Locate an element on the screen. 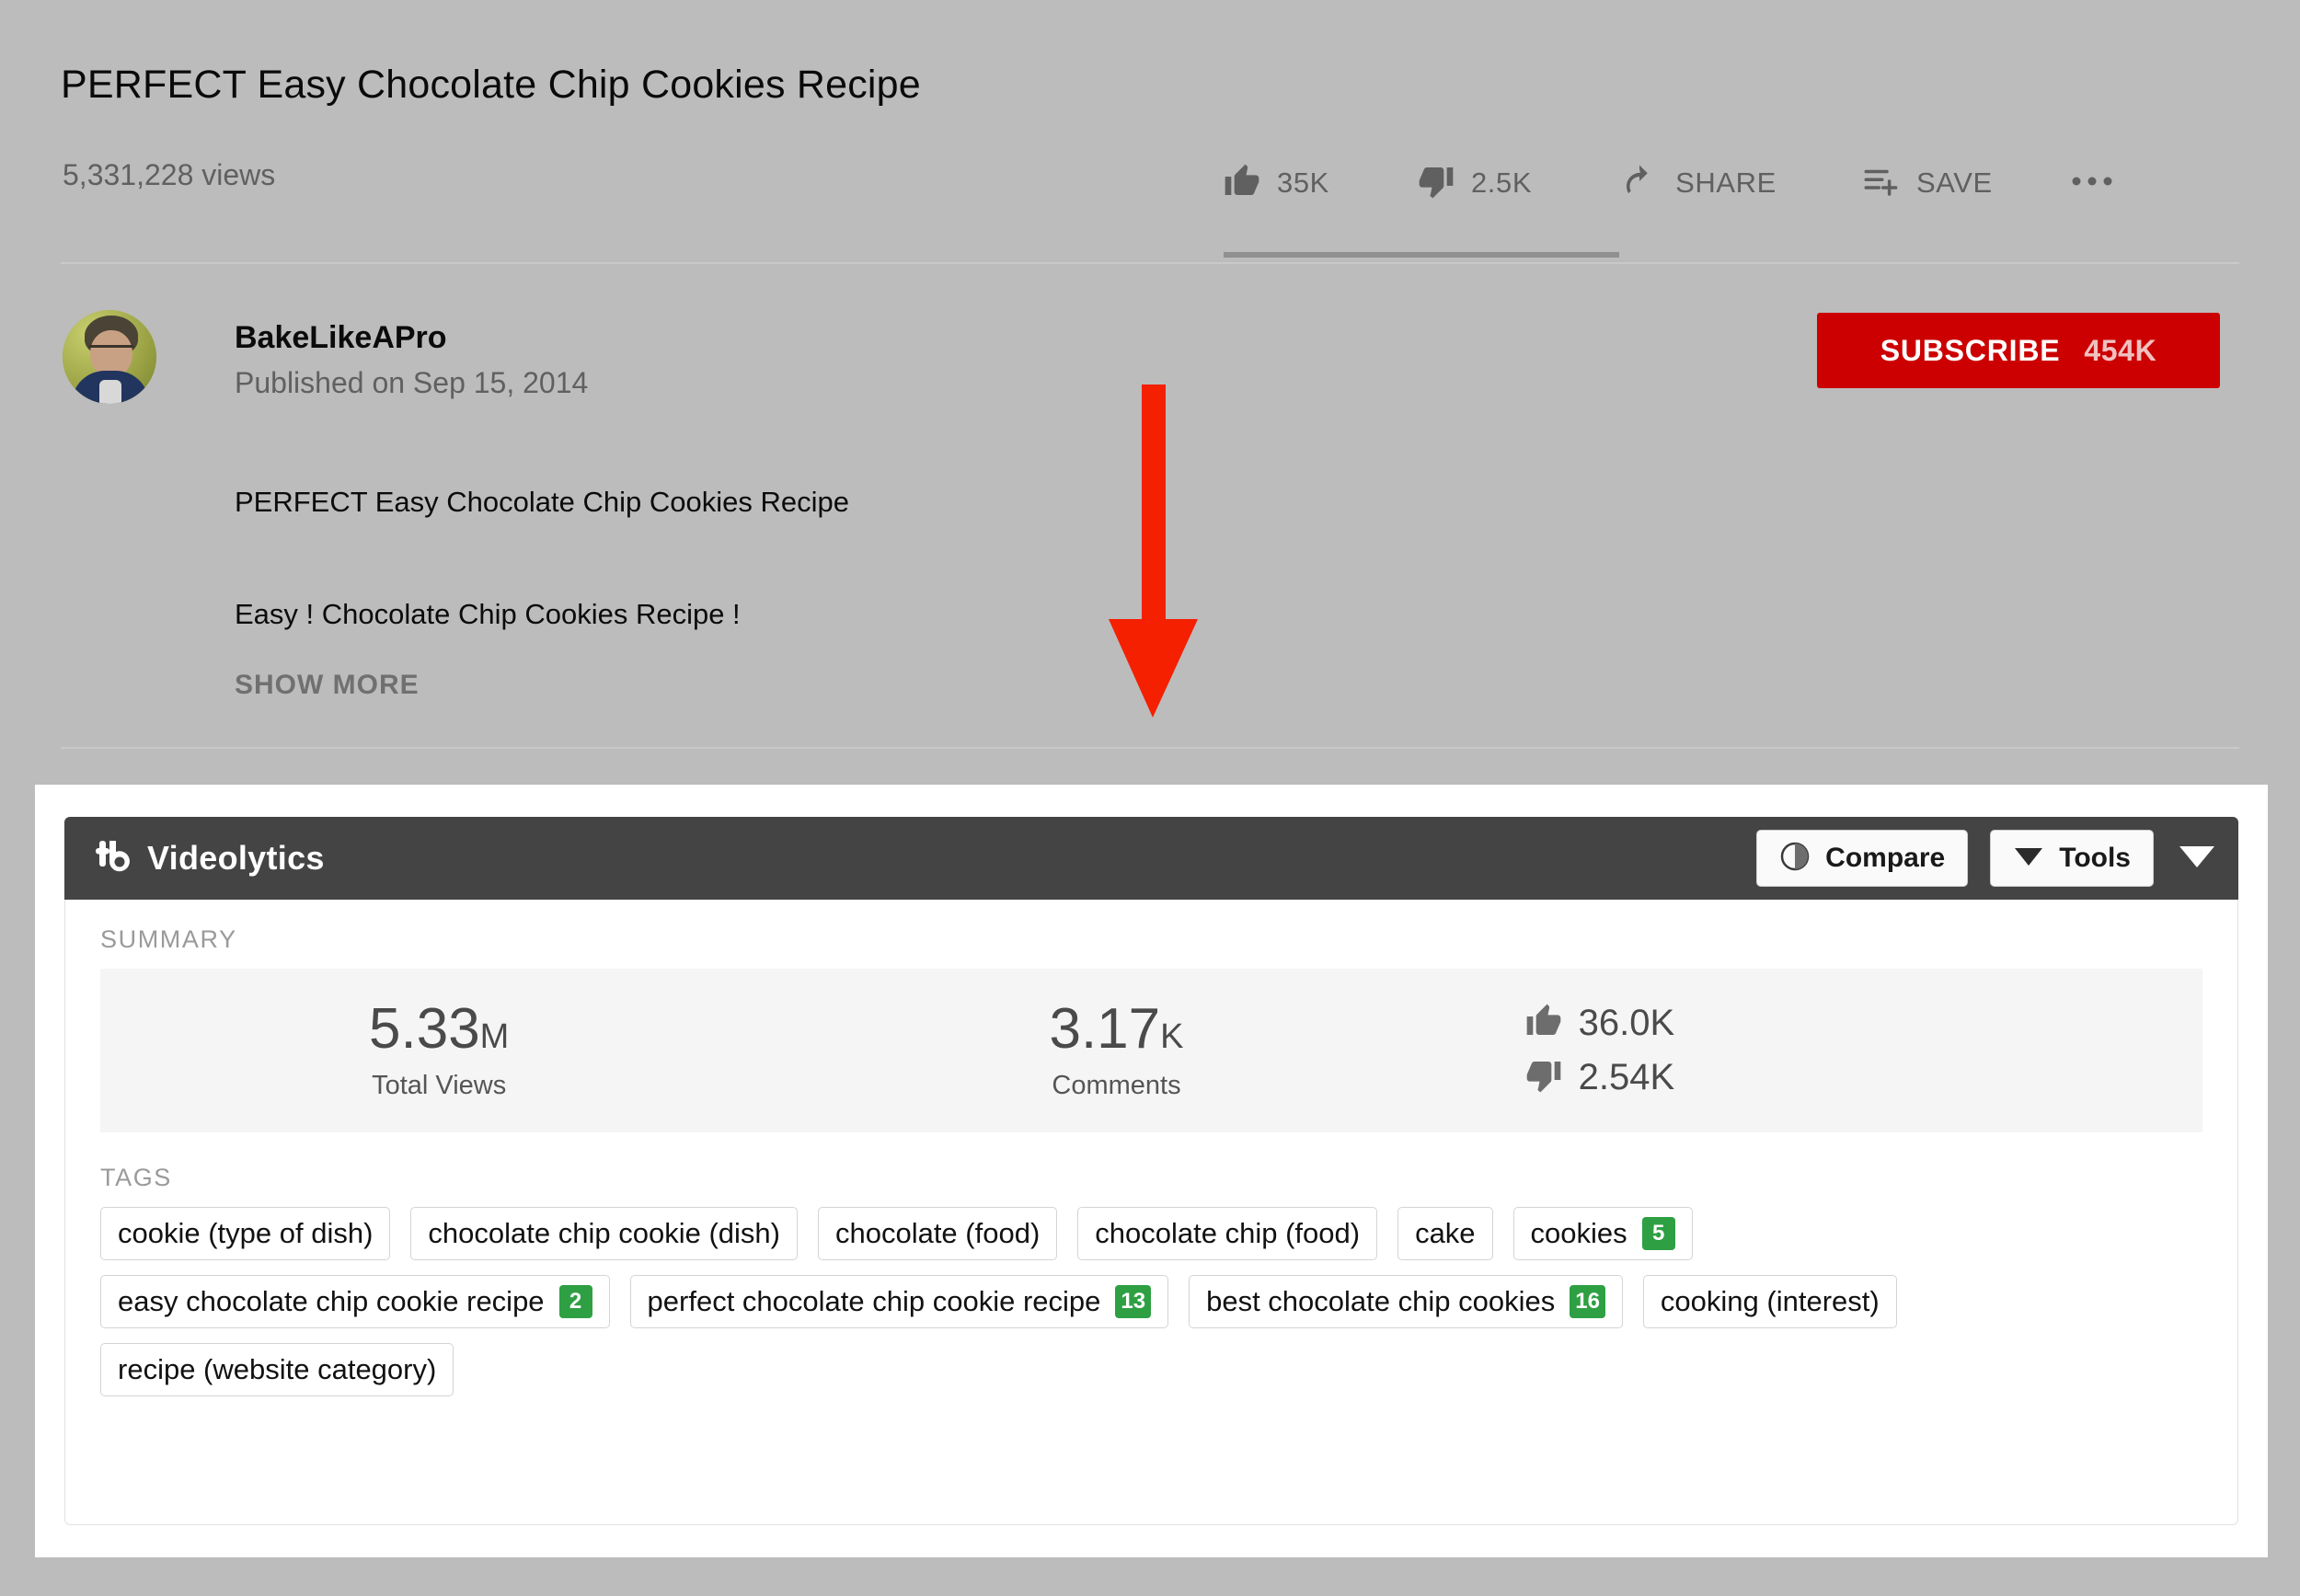 This screenshot has width=2300, height=1596. subscribe-label: SUBSCRIBE is located at coordinates (1970, 350).